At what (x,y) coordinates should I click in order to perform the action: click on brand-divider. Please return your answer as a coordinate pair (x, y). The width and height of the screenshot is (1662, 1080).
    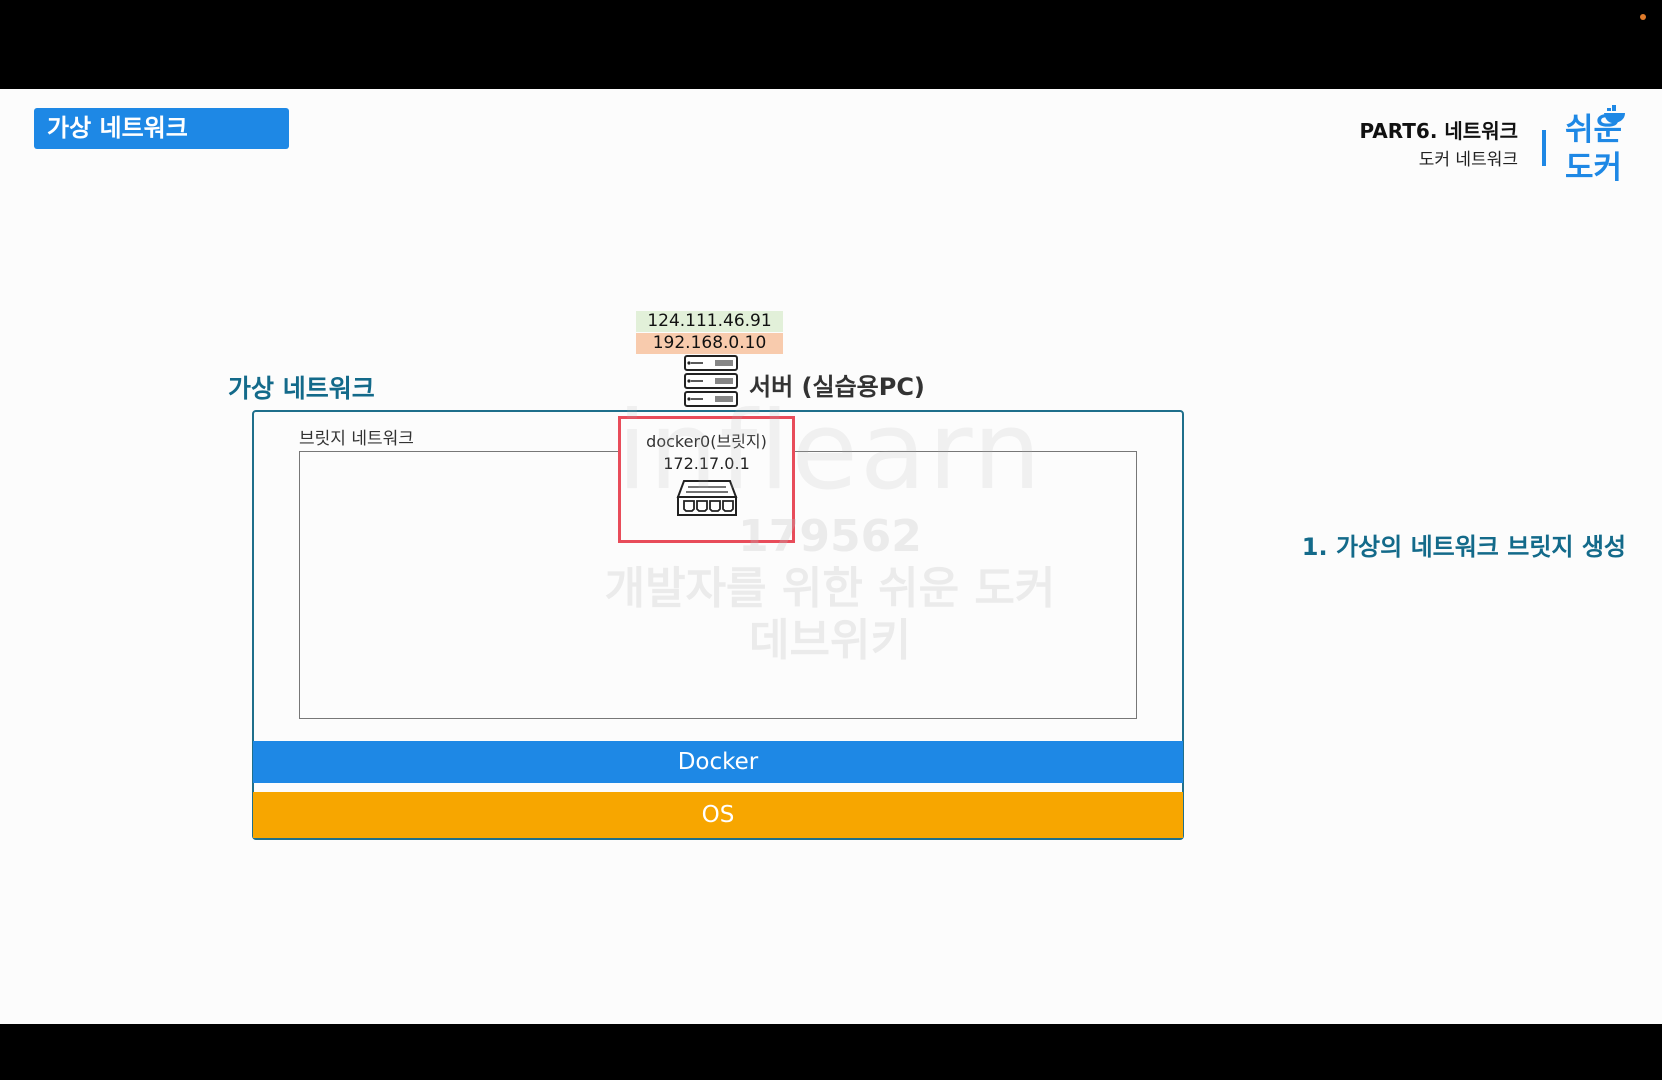
    Looking at the image, I should click on (1544, 148).